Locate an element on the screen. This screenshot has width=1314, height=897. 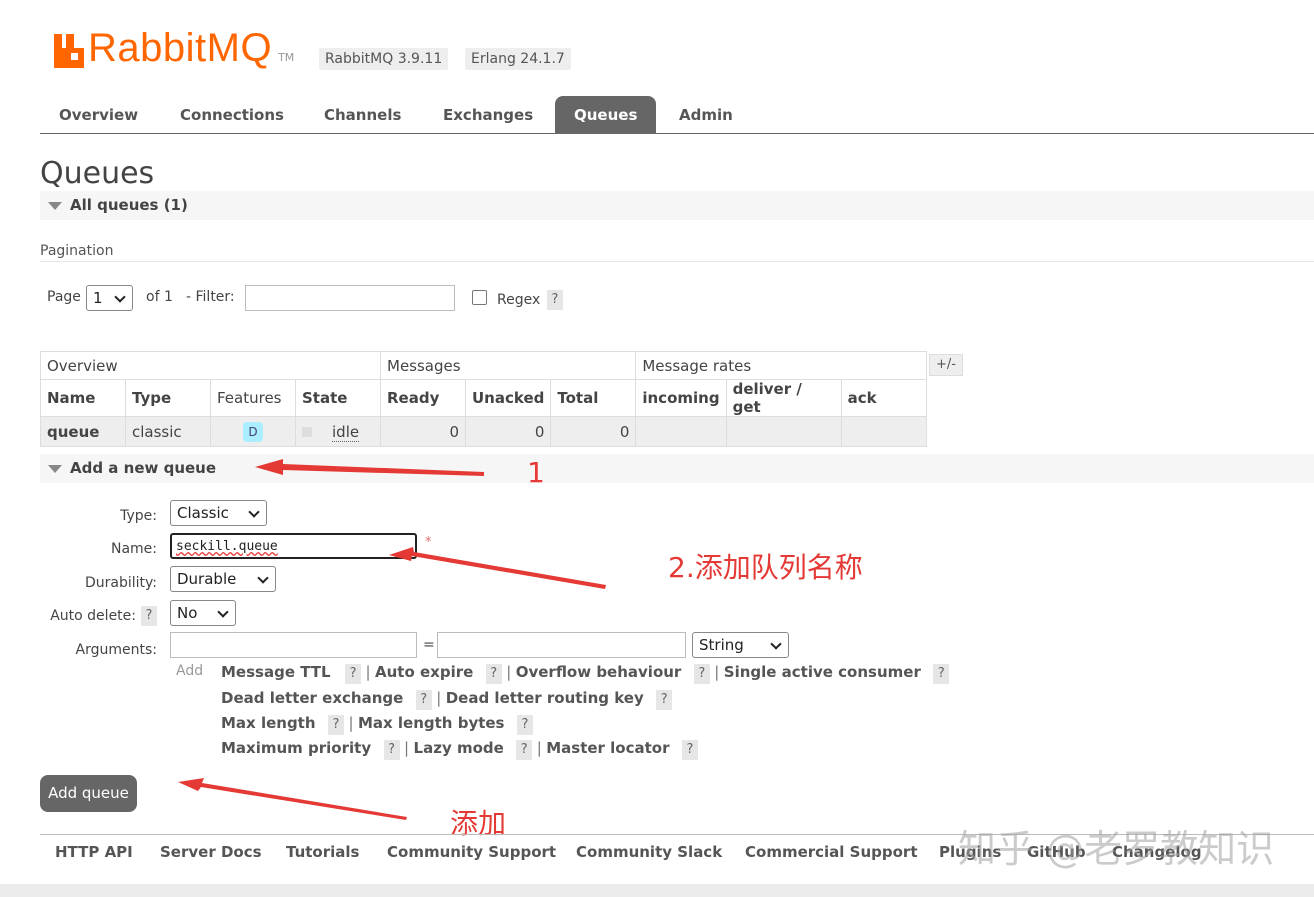
zhihu-watermark: 知乎 @老罗教知识 is located at coordinates (1116, 849).